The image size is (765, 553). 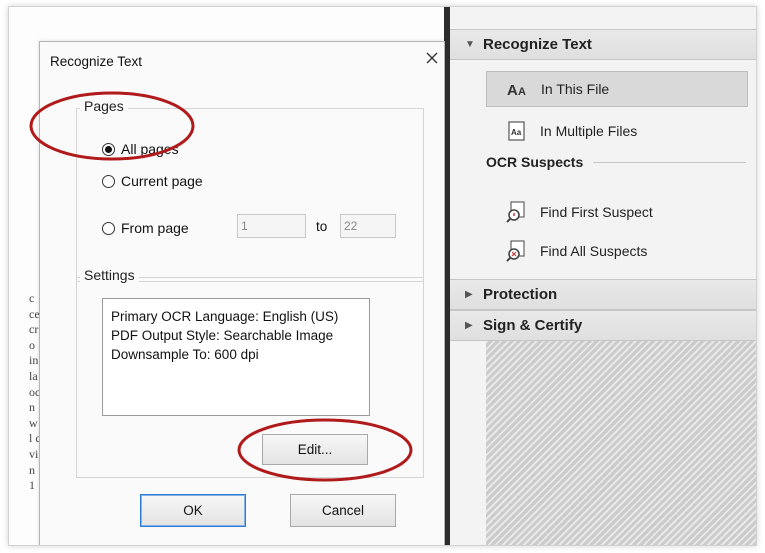 What do you see at coordinates (150, 149) in the screenshot?
I see `all-pages-label: All pages` at bounding box center [150, 149].